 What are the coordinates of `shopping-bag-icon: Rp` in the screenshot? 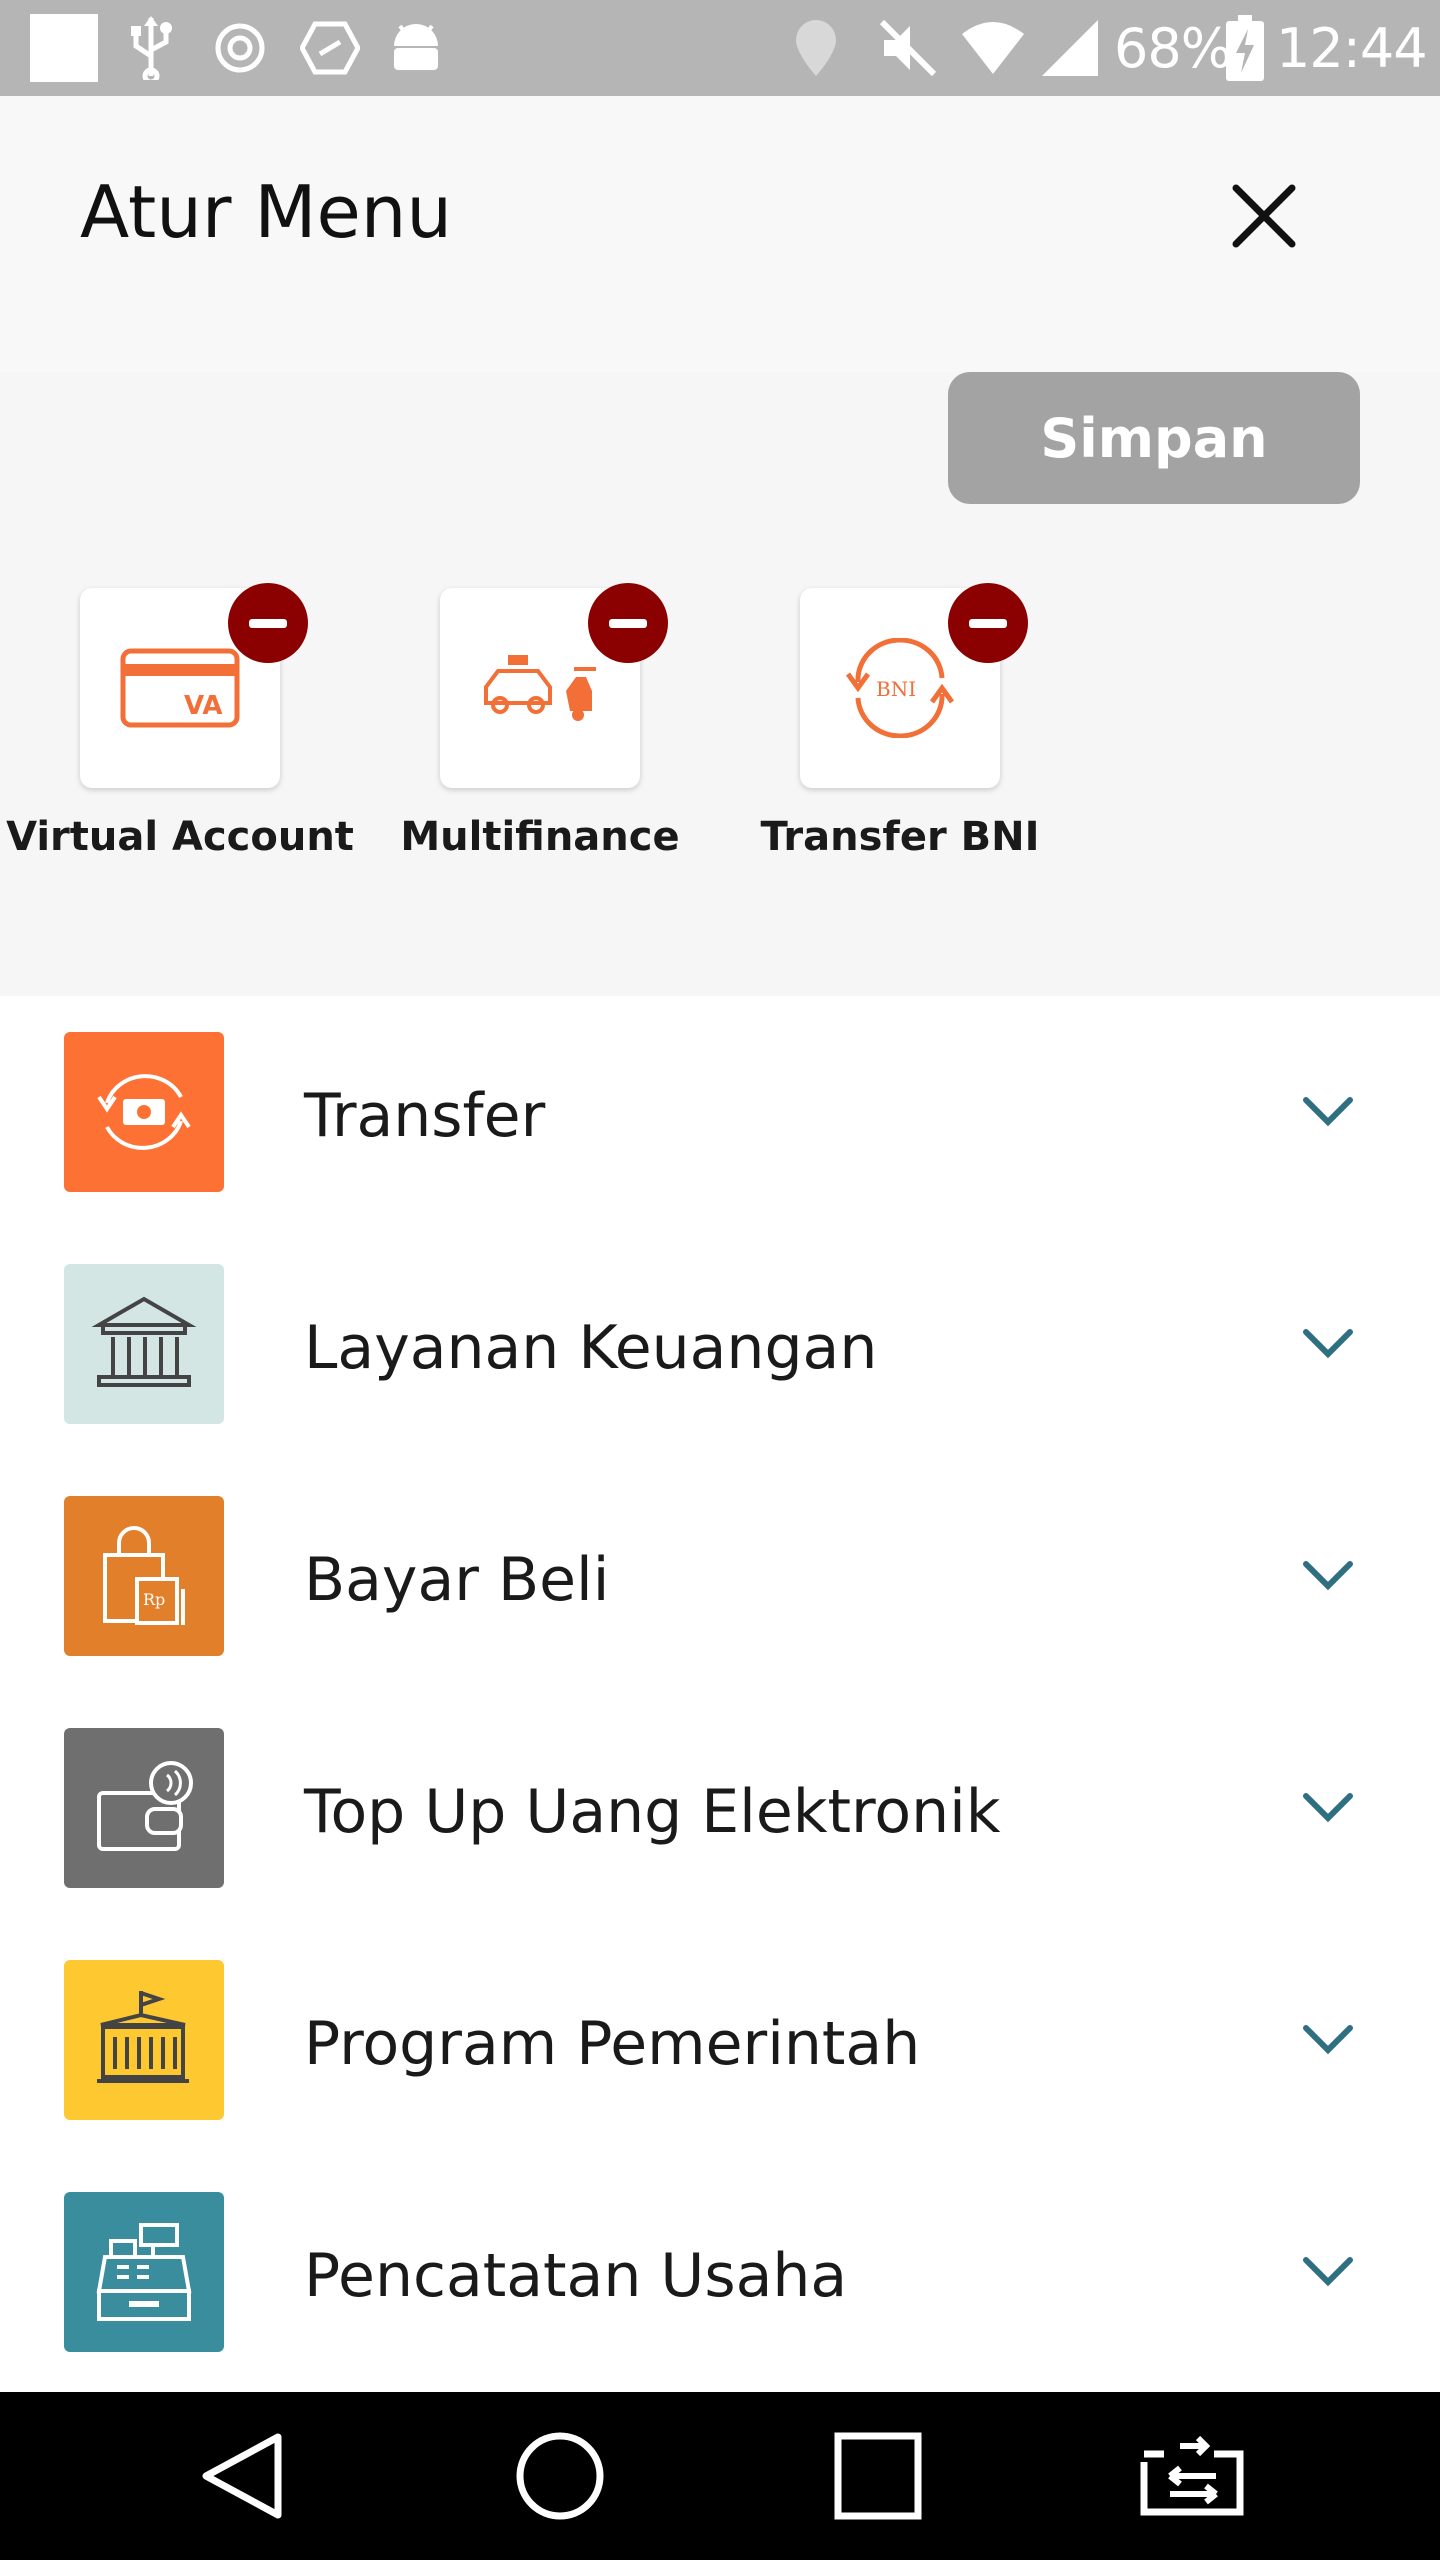 It's located at (144, 1575).